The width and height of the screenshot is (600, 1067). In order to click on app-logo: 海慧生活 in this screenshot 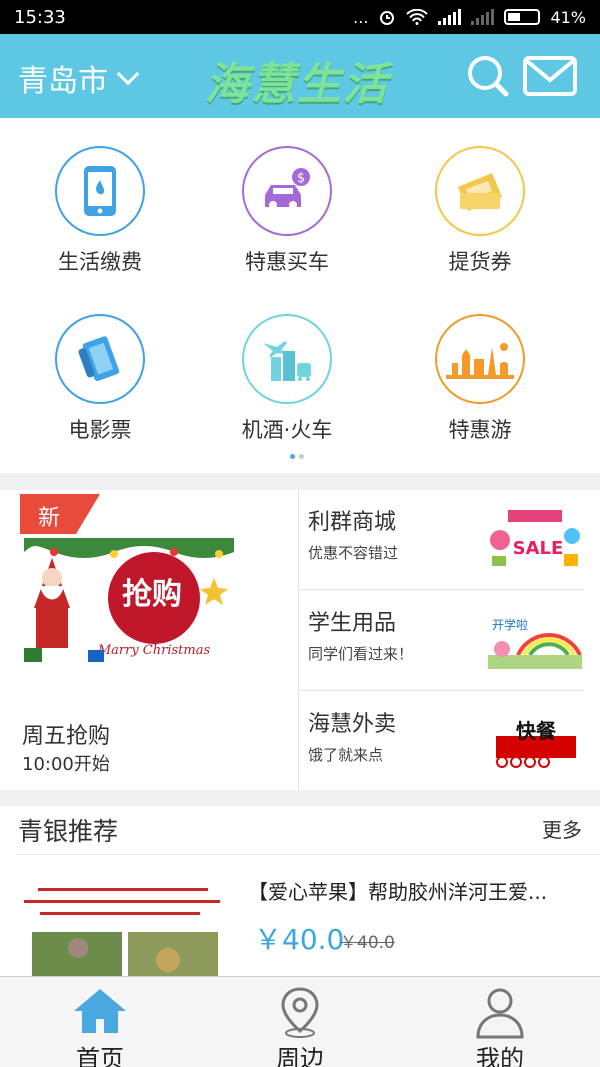, I will do `click(297, 84)`.